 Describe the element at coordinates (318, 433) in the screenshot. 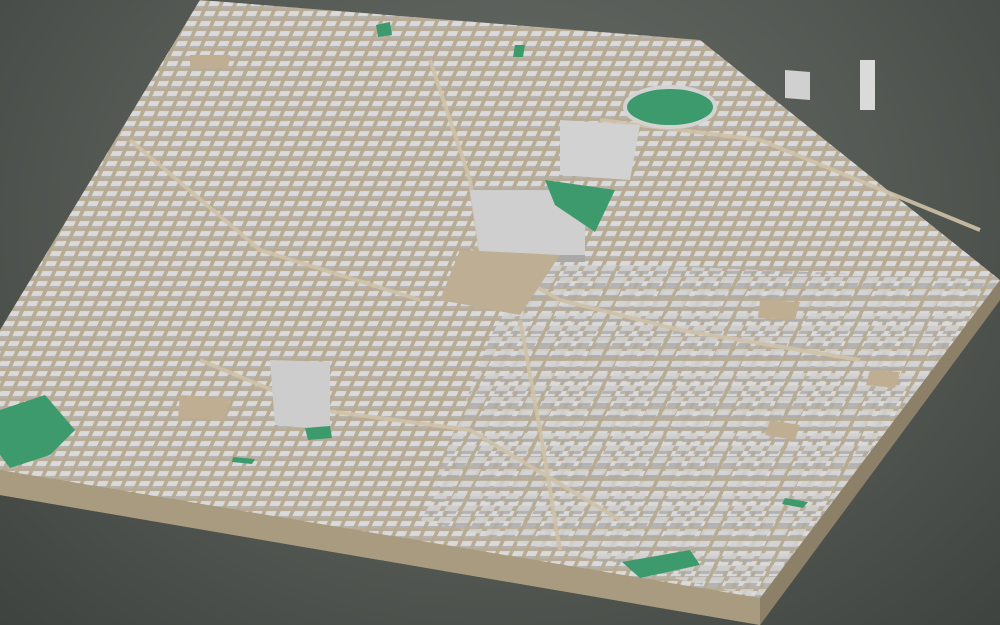

I see `park-small-center` at that location.